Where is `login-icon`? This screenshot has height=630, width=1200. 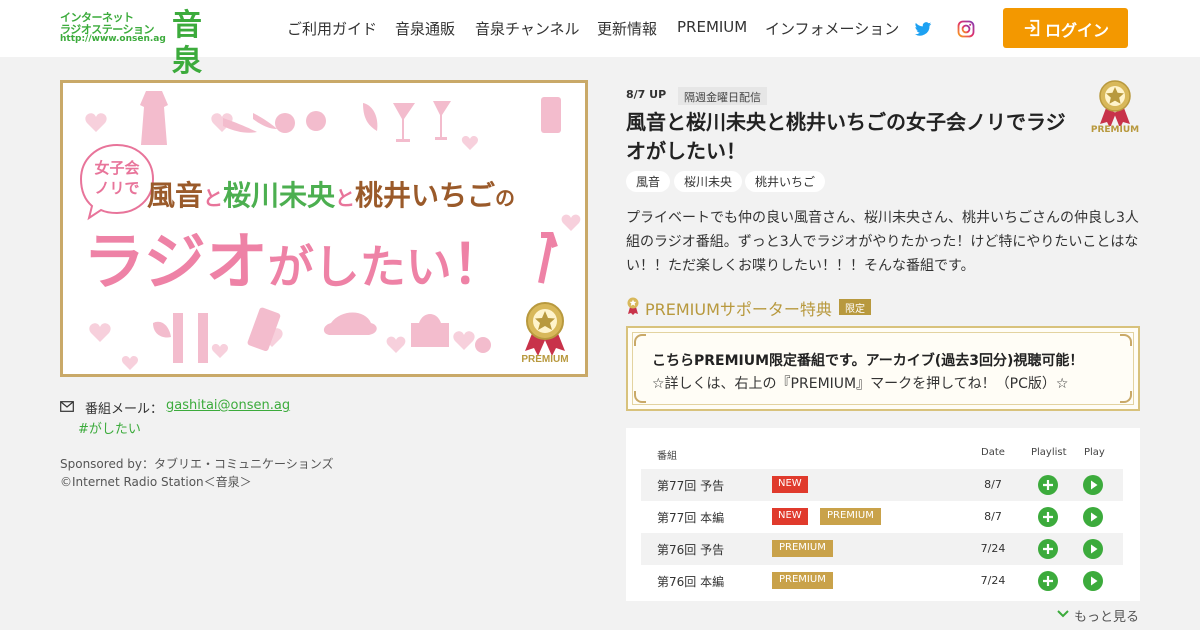 login-icon is located at coordinates (1032, 28).